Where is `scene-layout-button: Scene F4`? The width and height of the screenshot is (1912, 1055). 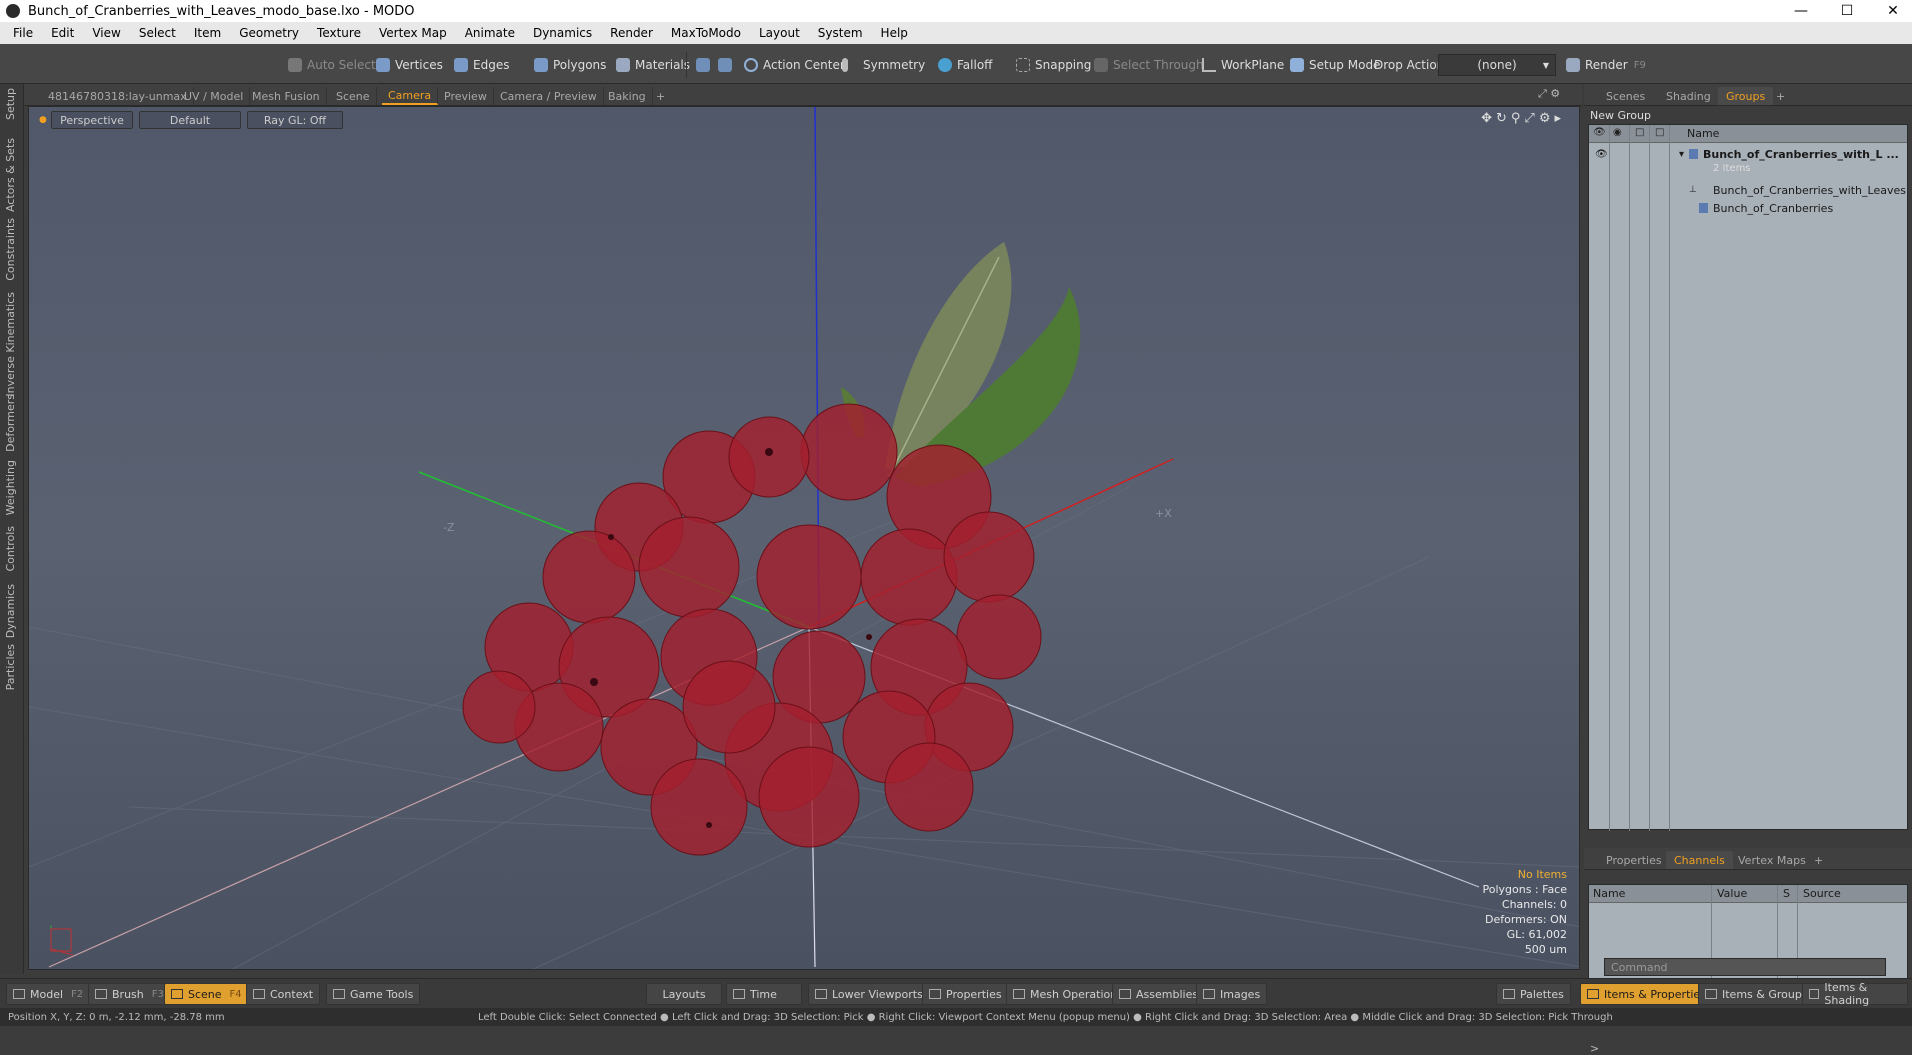
scene-layout-button: Scene F4 is located at coordinates (206, 994).